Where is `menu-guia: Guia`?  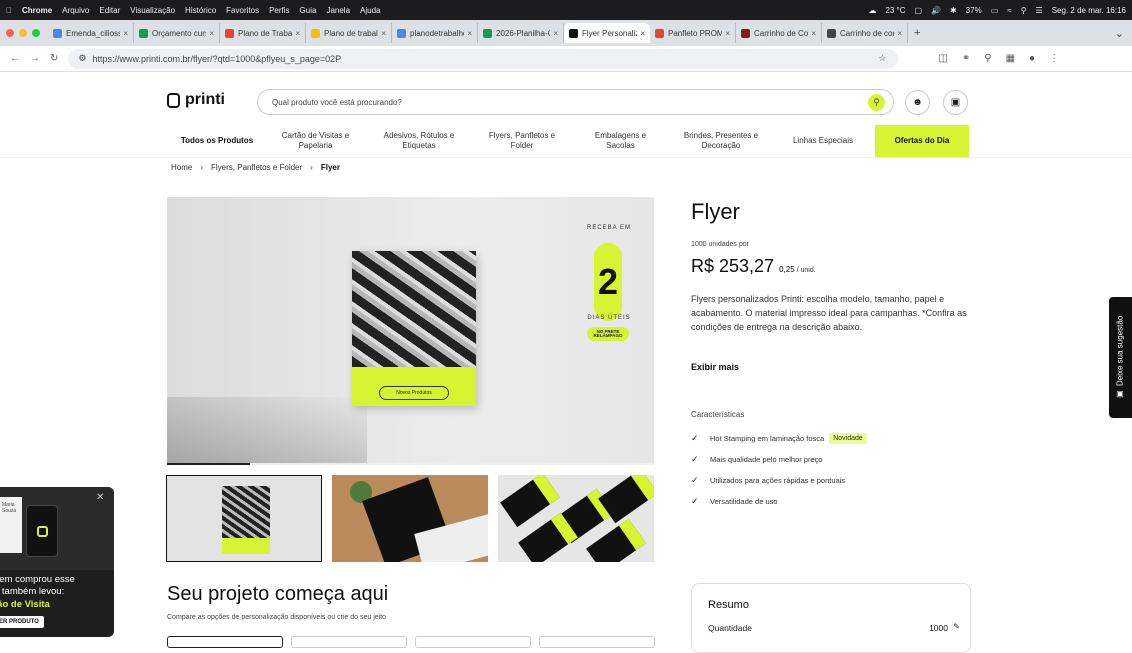
menu-guia: Guia is located at coordinates (308, 10).